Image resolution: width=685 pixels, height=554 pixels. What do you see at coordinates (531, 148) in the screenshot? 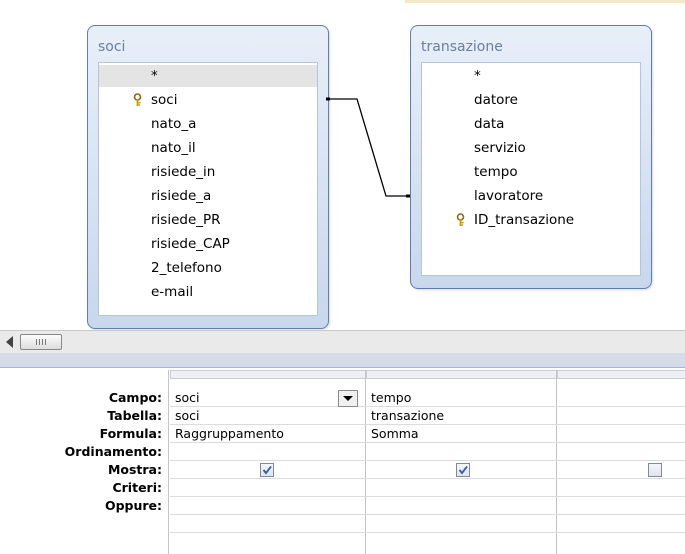
I see `field-servizio: servizio` at bounding box center [531, 148].